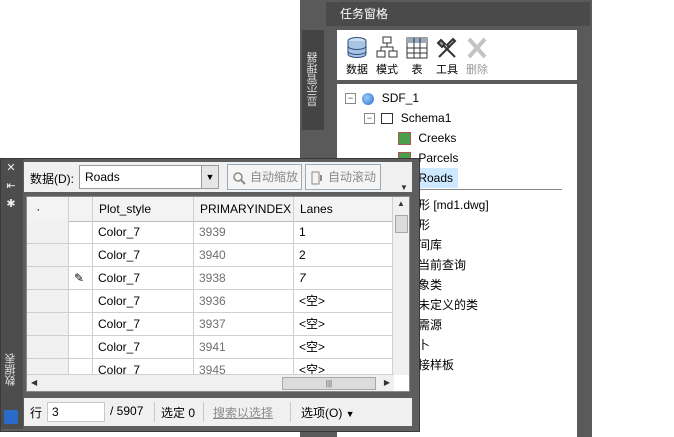 This screenshot has height=437, width=674. I want to click on column-header-primaryindex: PRIMARYINDEX, so click(244, 209).